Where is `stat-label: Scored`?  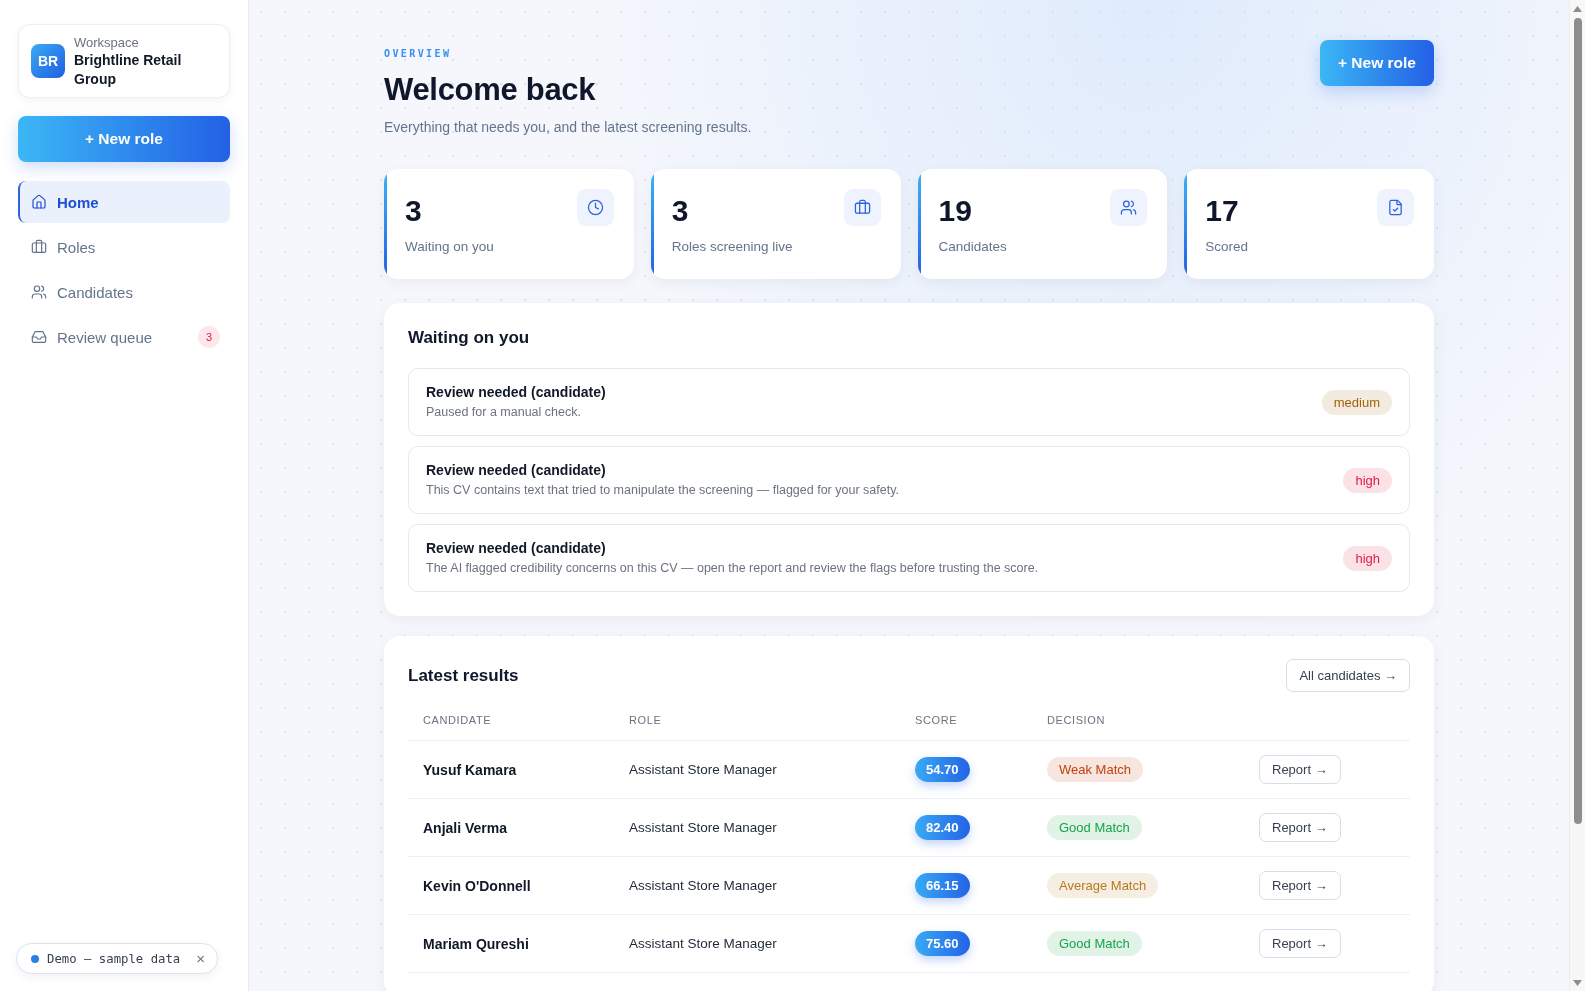 stat-label: Scored is located at coordinates (1227, 247).